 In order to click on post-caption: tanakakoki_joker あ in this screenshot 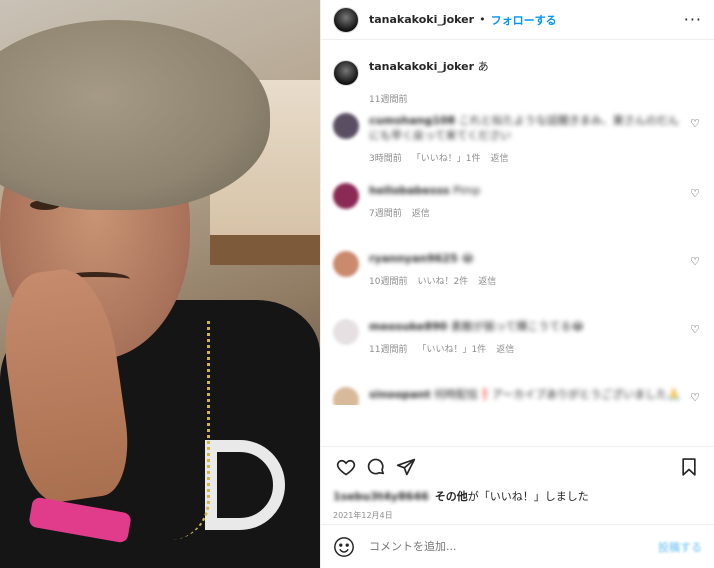, I will do `click(517, 63)`.